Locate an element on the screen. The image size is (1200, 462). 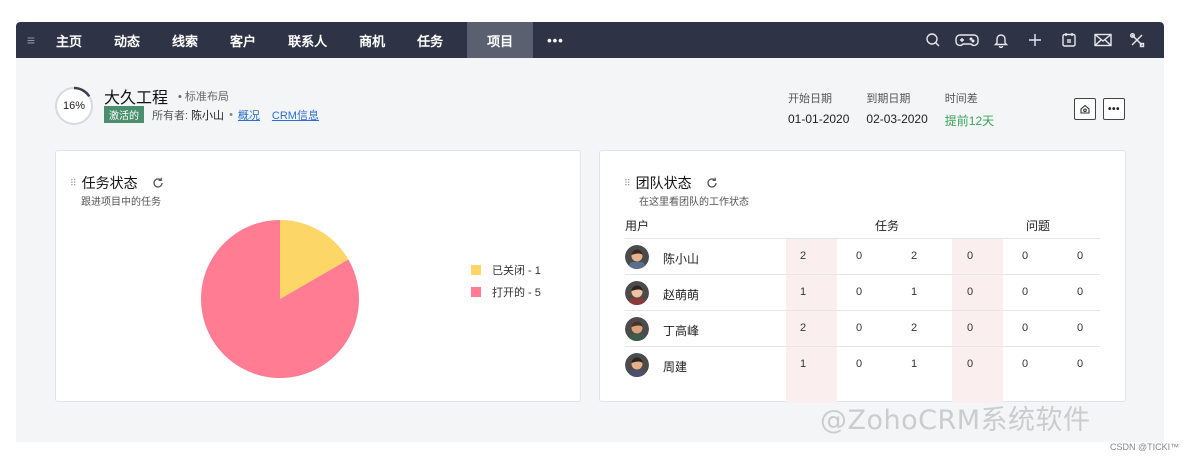
start-date-value: 01-01-2020 is located at coordinates (819, 119).